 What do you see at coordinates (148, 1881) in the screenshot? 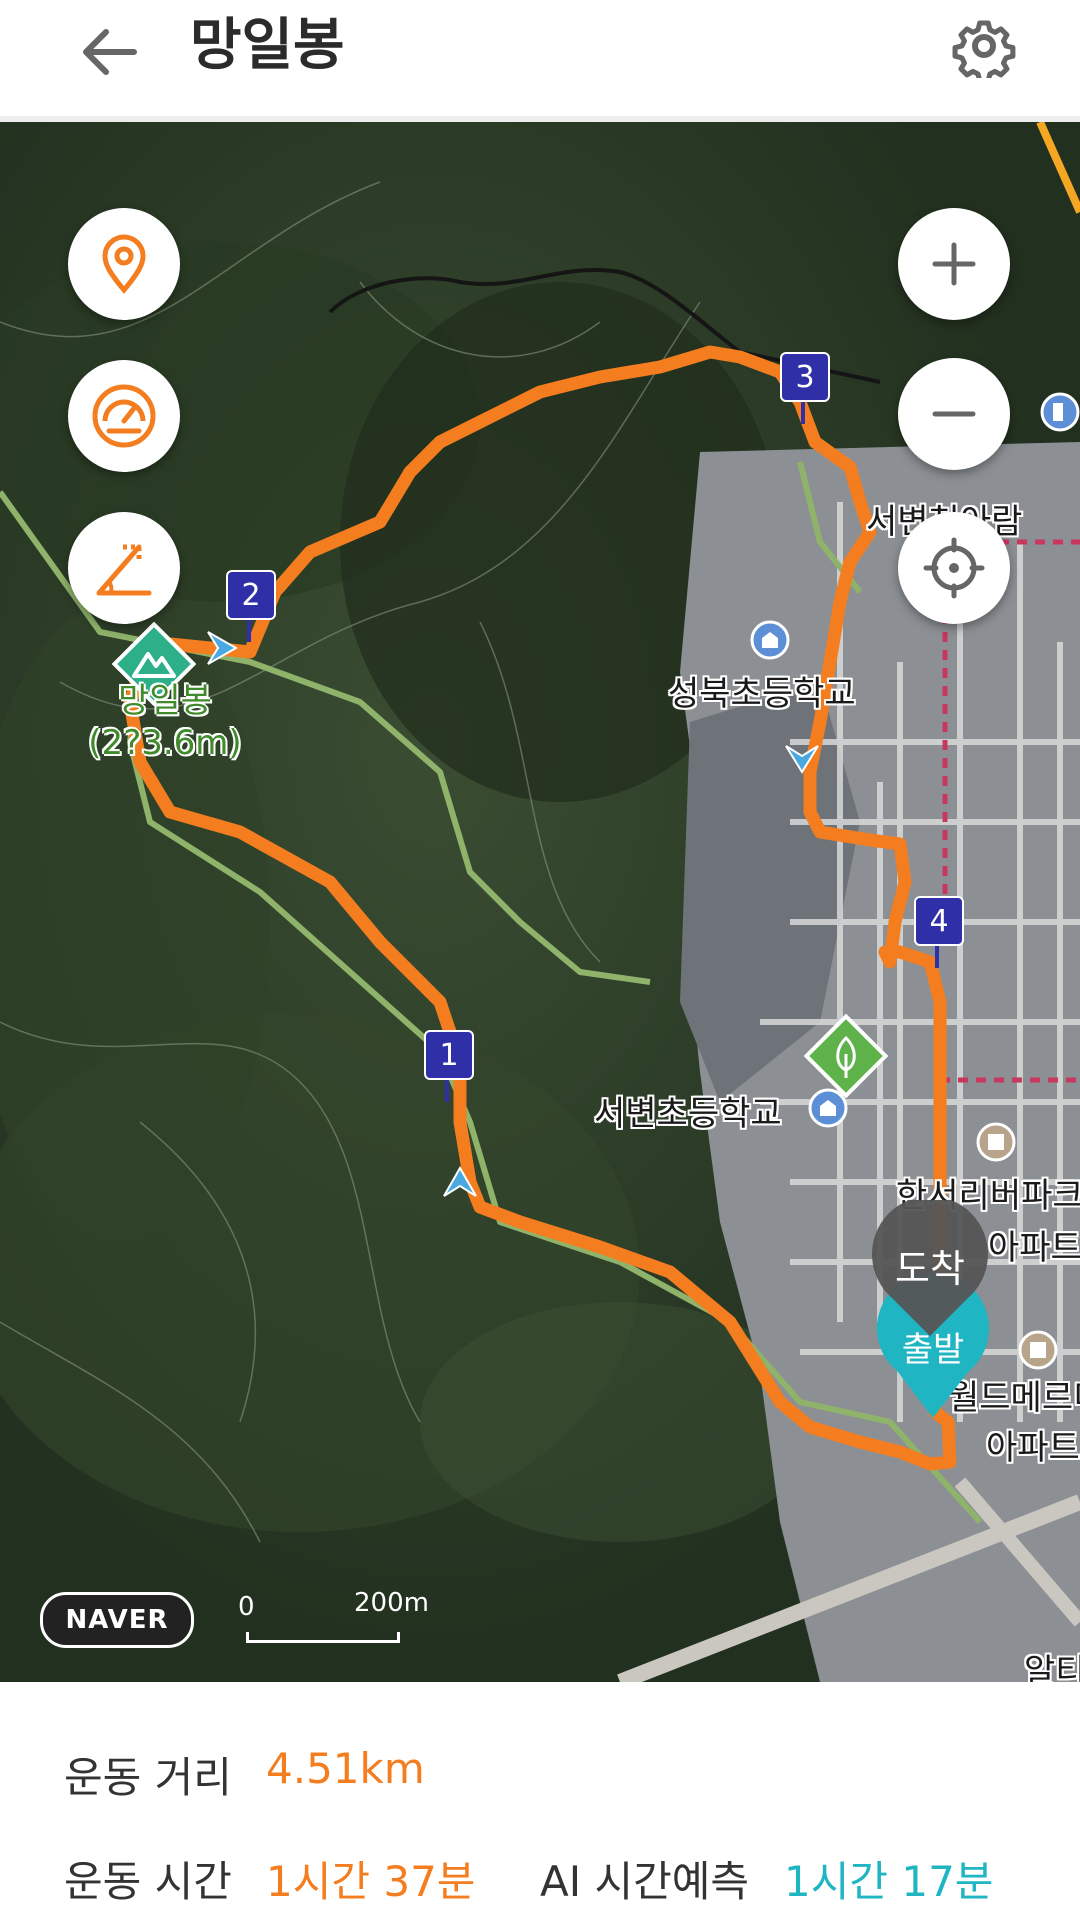
I see `time-label: 운동 시간` at bounding box center [148, 1881].